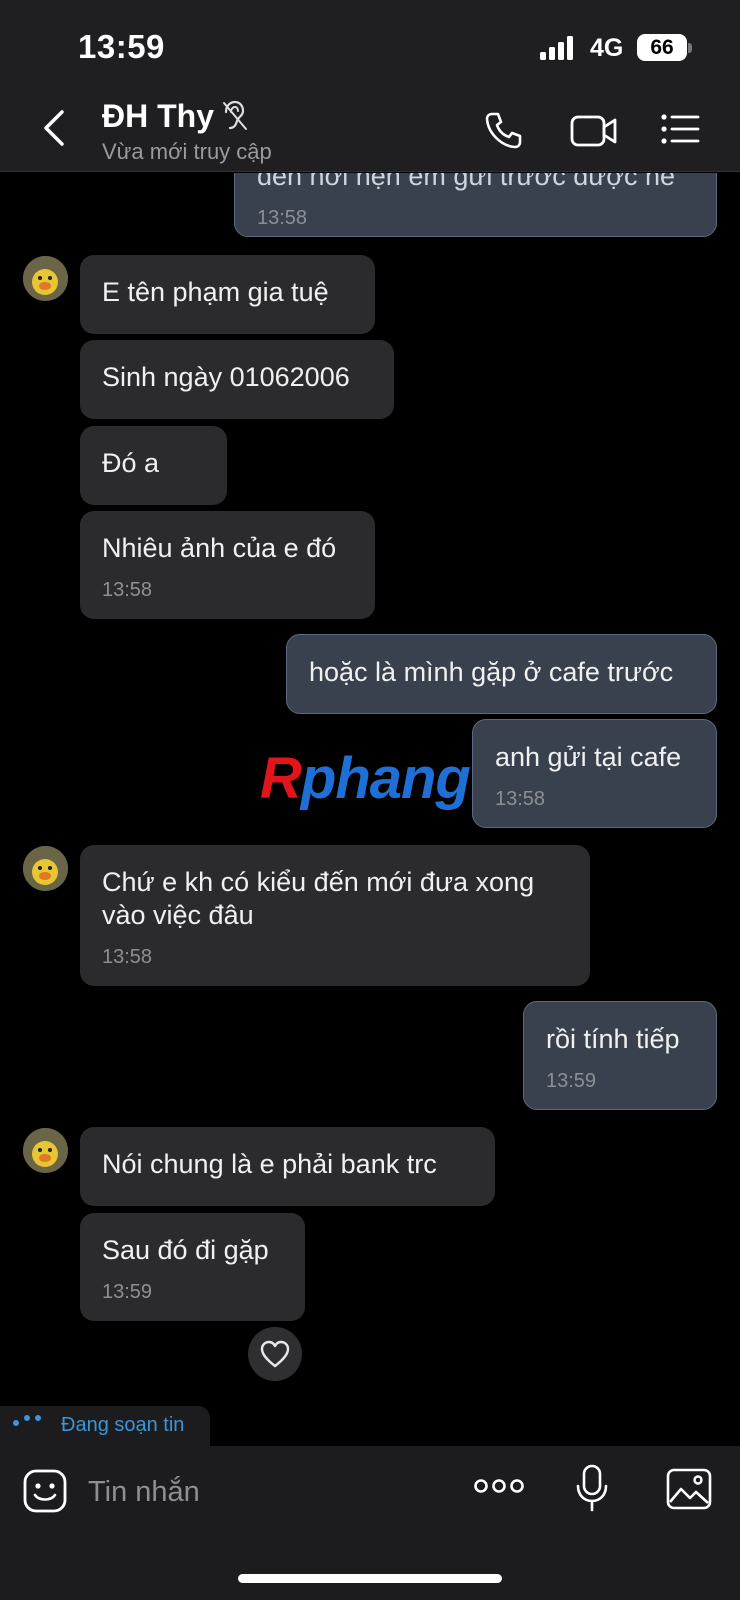  I want to click on chat-header: ĐH Thy Vừa mới truy cập, so click(370, 132).